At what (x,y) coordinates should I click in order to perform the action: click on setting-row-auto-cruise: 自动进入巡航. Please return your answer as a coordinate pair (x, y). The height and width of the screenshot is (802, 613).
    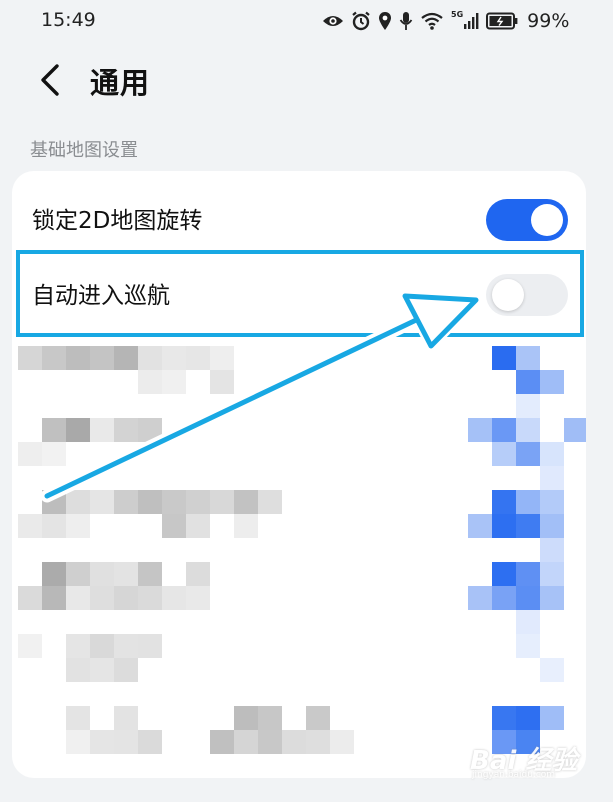
    Looking at the image, I should click on (299, 290).